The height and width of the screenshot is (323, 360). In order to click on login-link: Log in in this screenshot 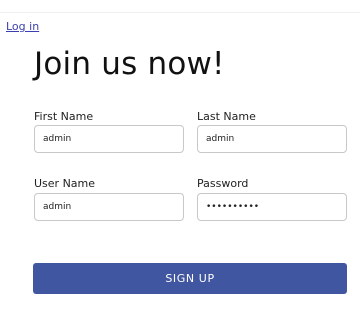, I will do `click(22, 26)`.